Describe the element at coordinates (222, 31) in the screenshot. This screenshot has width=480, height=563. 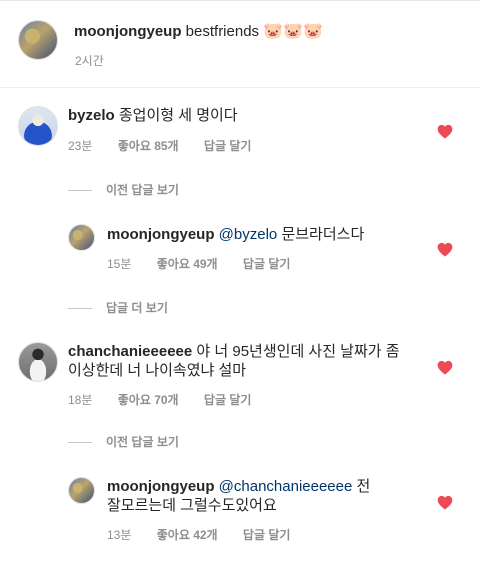
I see `caption-text: bestfriends` at that location.